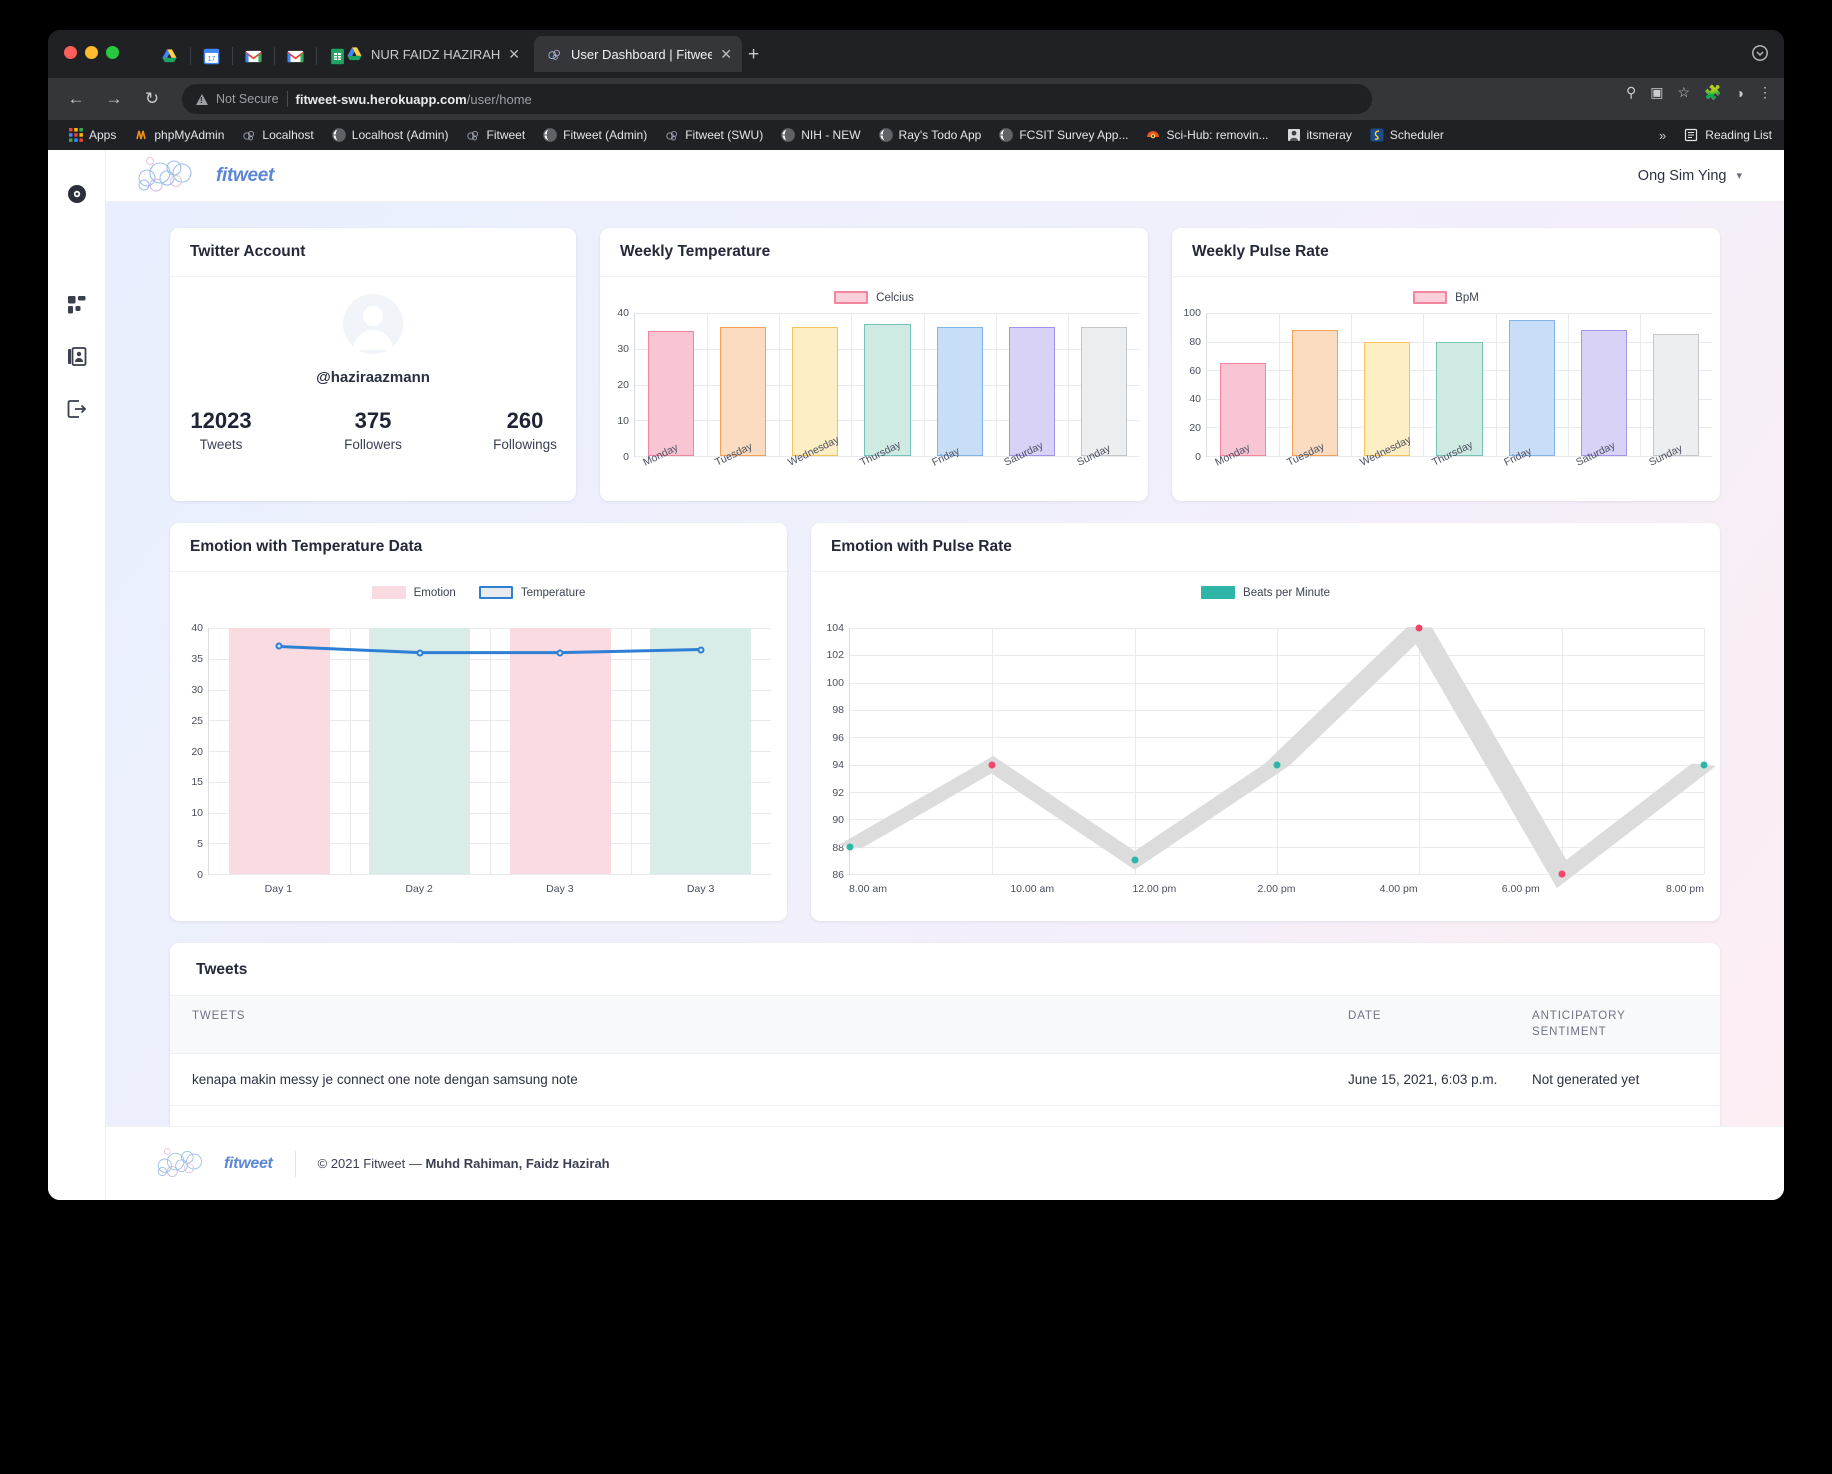 This screenshot has width=1832, height=1474. Describe the element at coordinates (1765, 92) in the screenshot. I see `menu-icon: ⋮` at that location.